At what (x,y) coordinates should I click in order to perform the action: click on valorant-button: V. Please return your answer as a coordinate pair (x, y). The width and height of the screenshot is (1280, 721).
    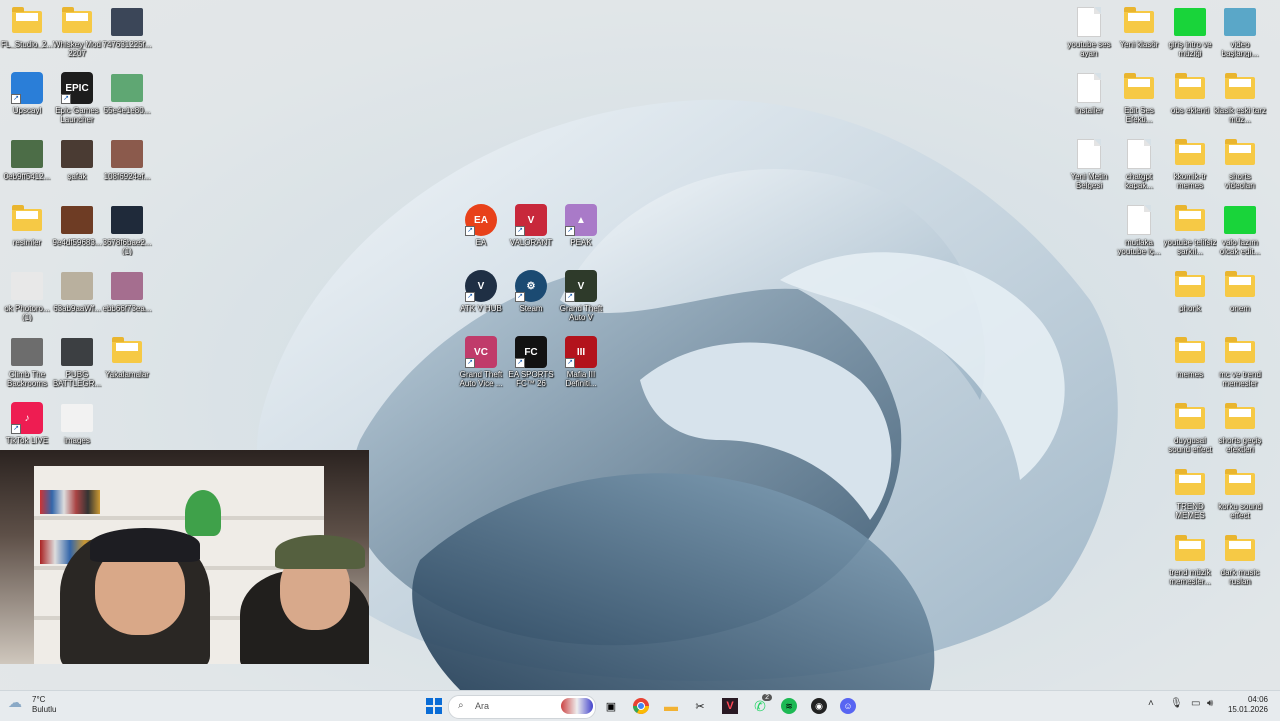
    Looking at the image, I should click on (730, 706).